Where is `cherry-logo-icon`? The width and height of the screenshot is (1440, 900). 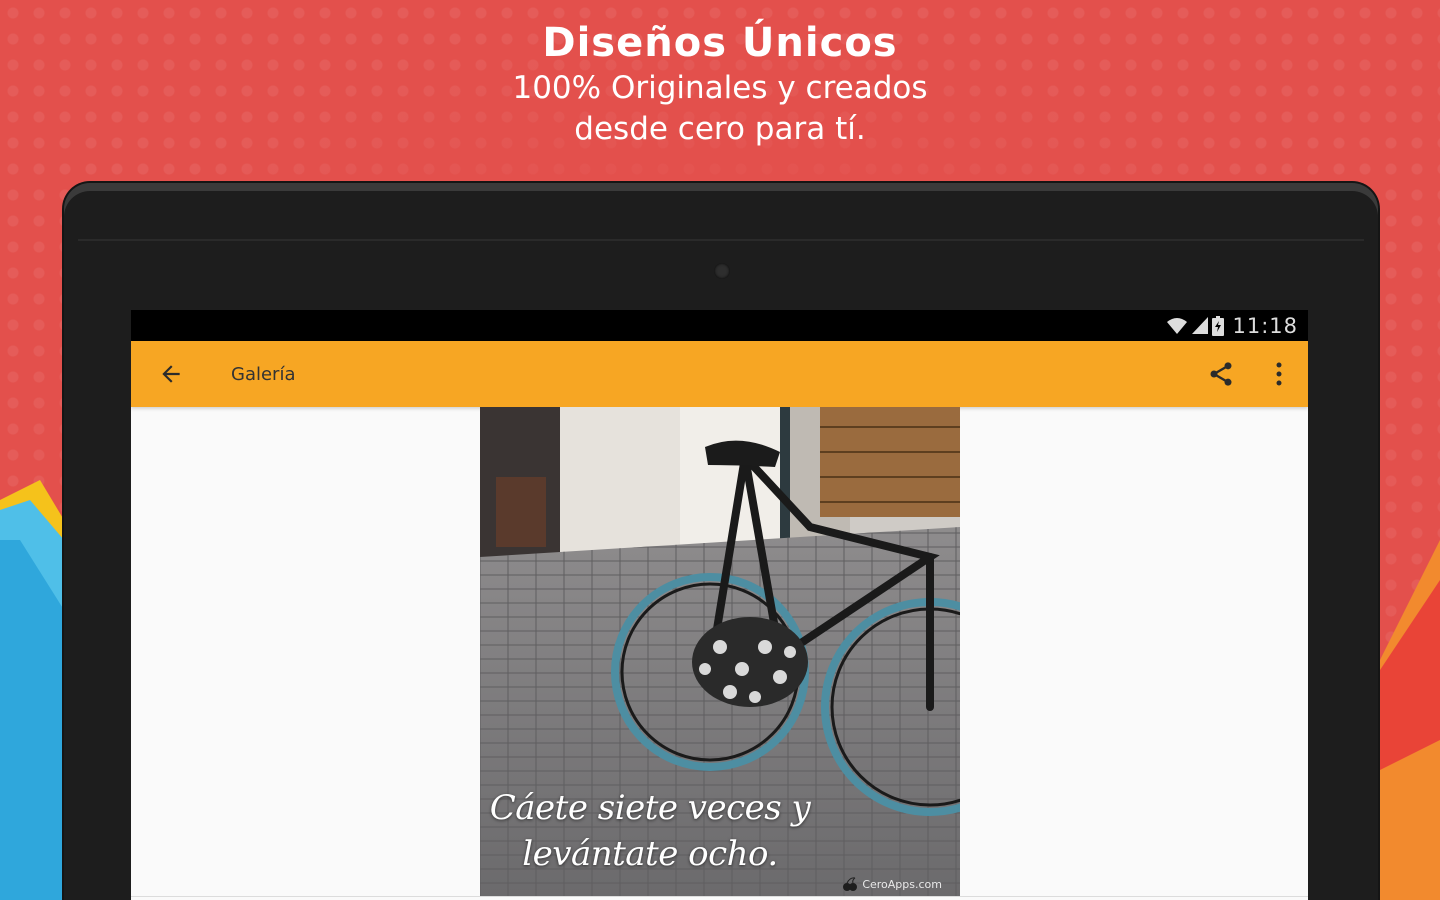
cherry-logo-icon is located at coordinates (850, 884).